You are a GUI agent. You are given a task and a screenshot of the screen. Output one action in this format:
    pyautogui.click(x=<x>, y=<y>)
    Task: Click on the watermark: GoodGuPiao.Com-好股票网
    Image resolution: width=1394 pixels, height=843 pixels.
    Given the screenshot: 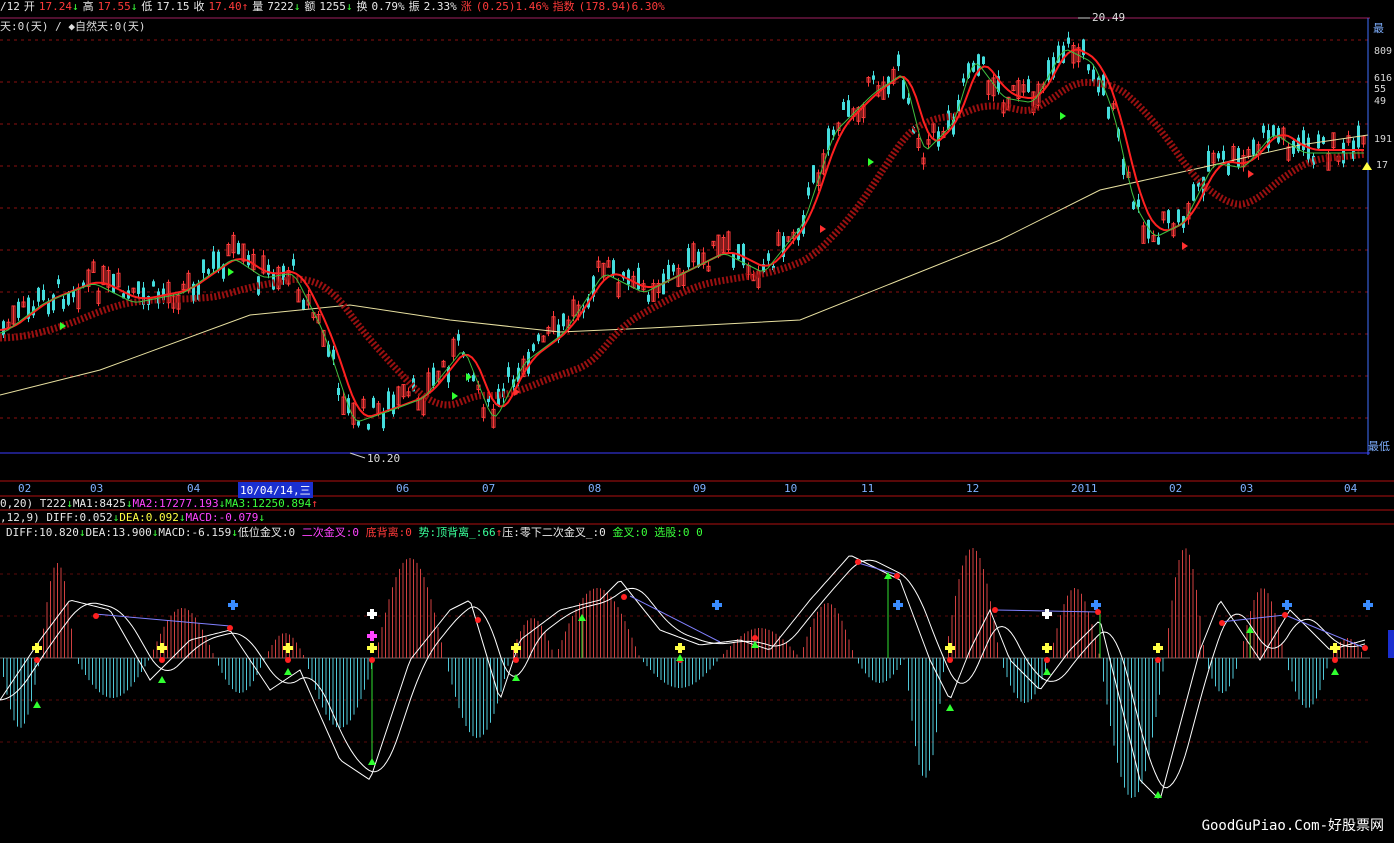 What is the action you would take?
    pyautogui.click(x=1292, y=826)
    